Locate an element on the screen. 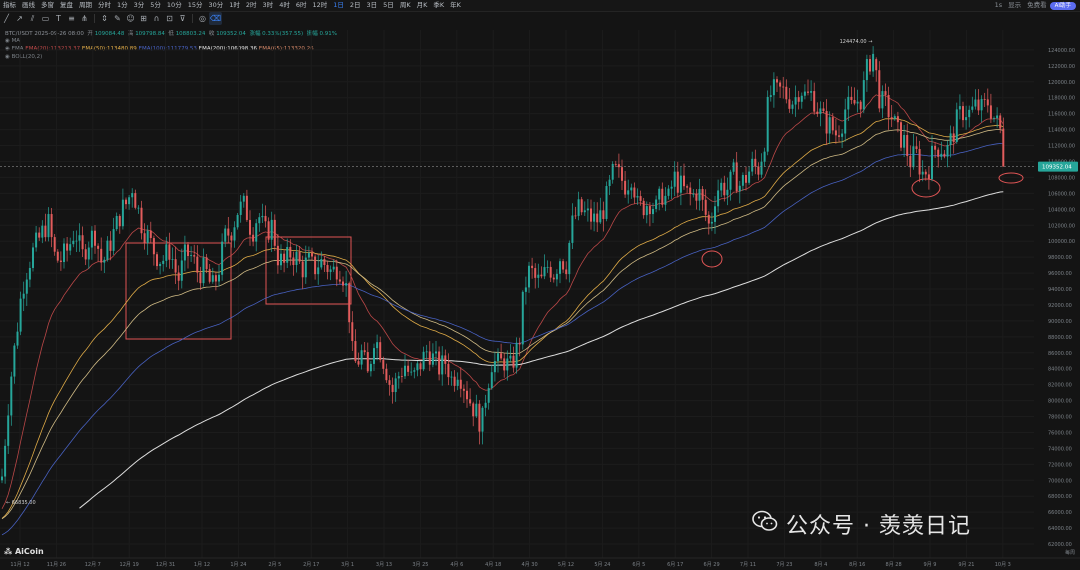 The width and height of the screenshot is (1080, 570). y-tick-label: 104000.00 is located at coordinates (1061, 210).